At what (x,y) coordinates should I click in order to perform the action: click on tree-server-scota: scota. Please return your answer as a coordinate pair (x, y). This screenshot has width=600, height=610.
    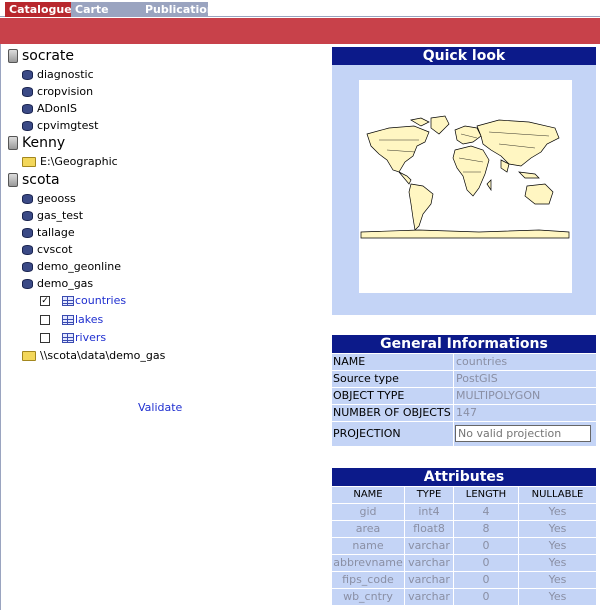
    Looking at the image, I should click on (34, 180).